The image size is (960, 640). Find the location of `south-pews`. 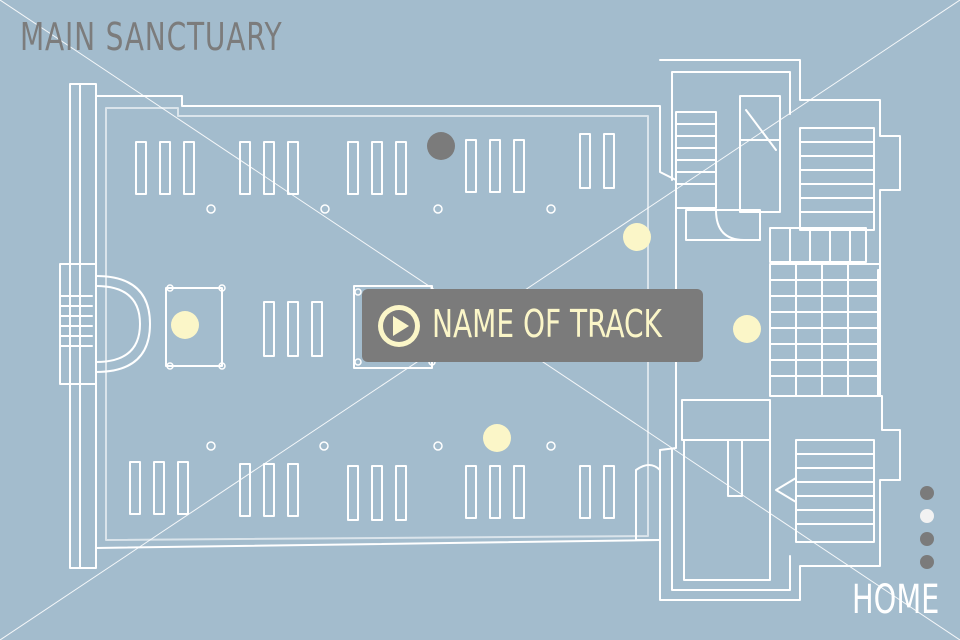

south-pews is located at coordinates (372, 491).